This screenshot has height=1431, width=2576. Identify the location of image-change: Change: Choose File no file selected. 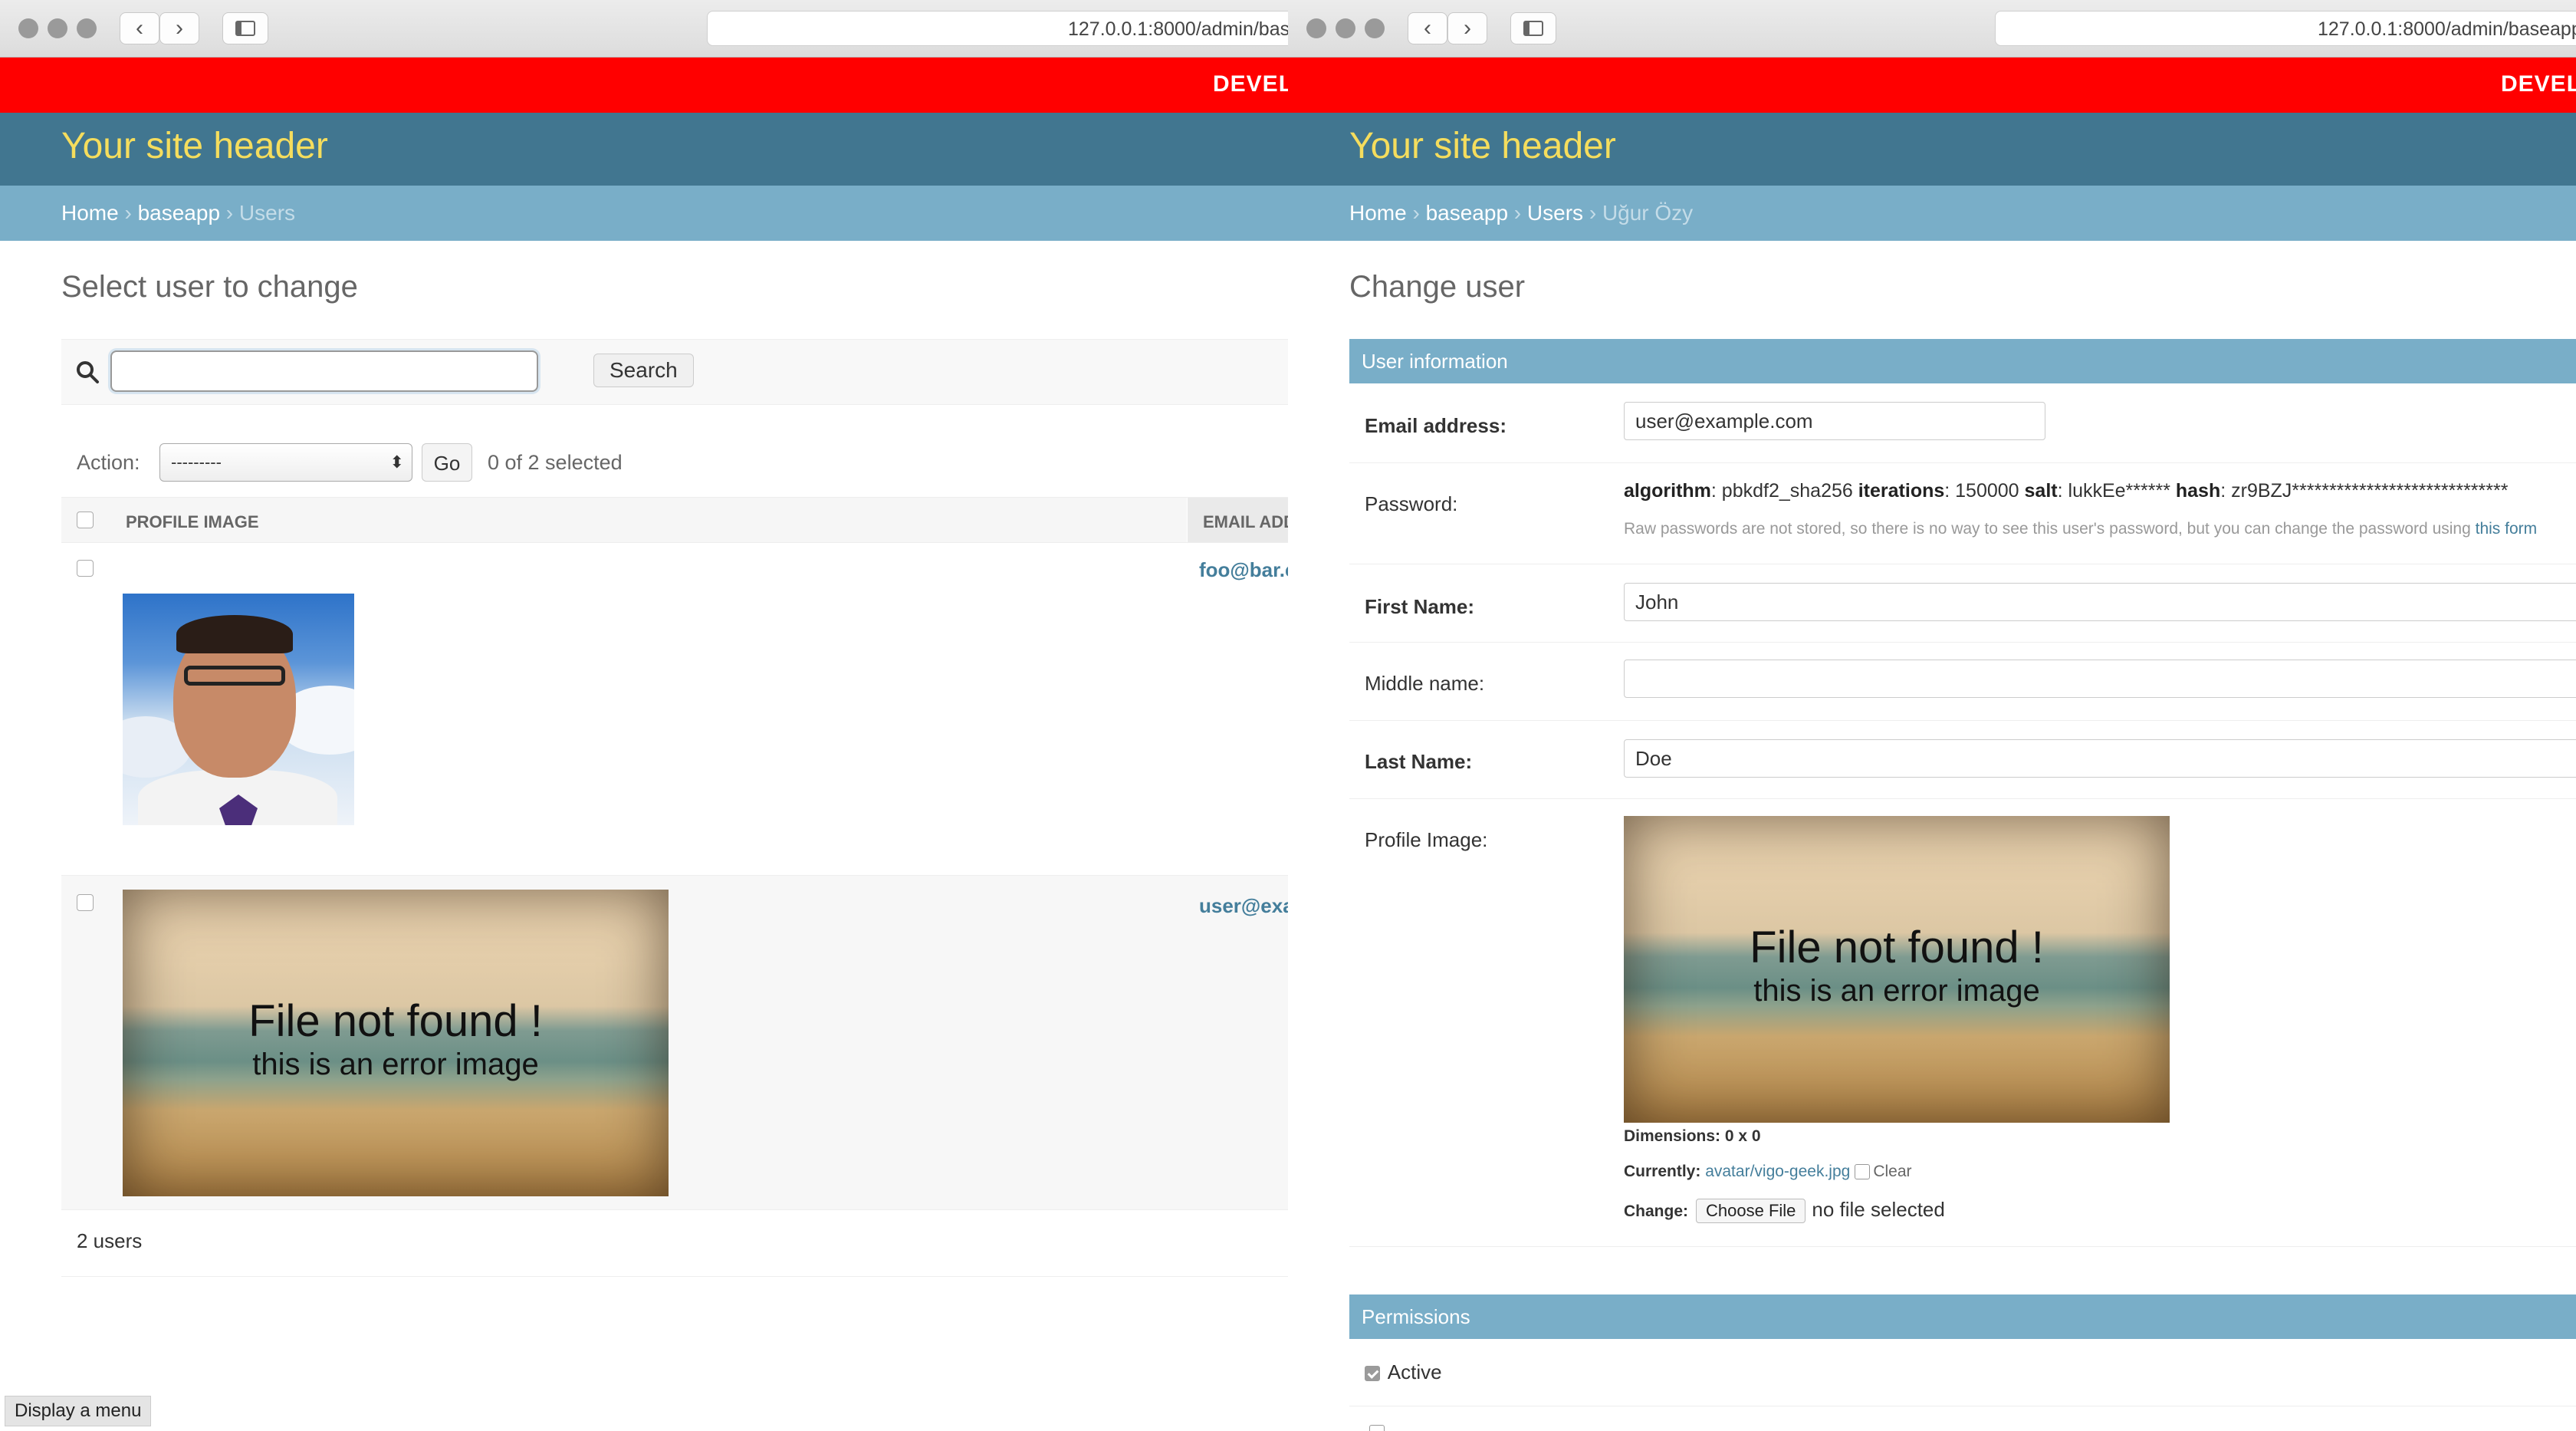
(1785, 1210).